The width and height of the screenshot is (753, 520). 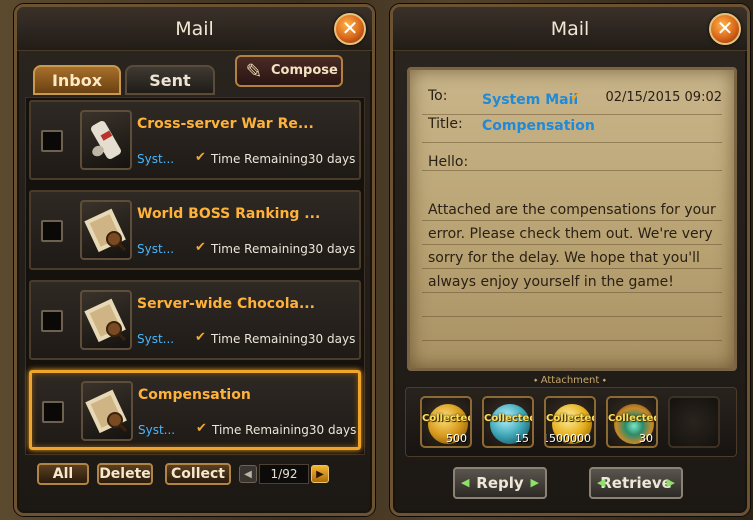 What do you see at coordinates (570, 380) in the screenshot?
I see `attachment-label: ⬩ Attachment ⬩` at bounding box center [570, 380].